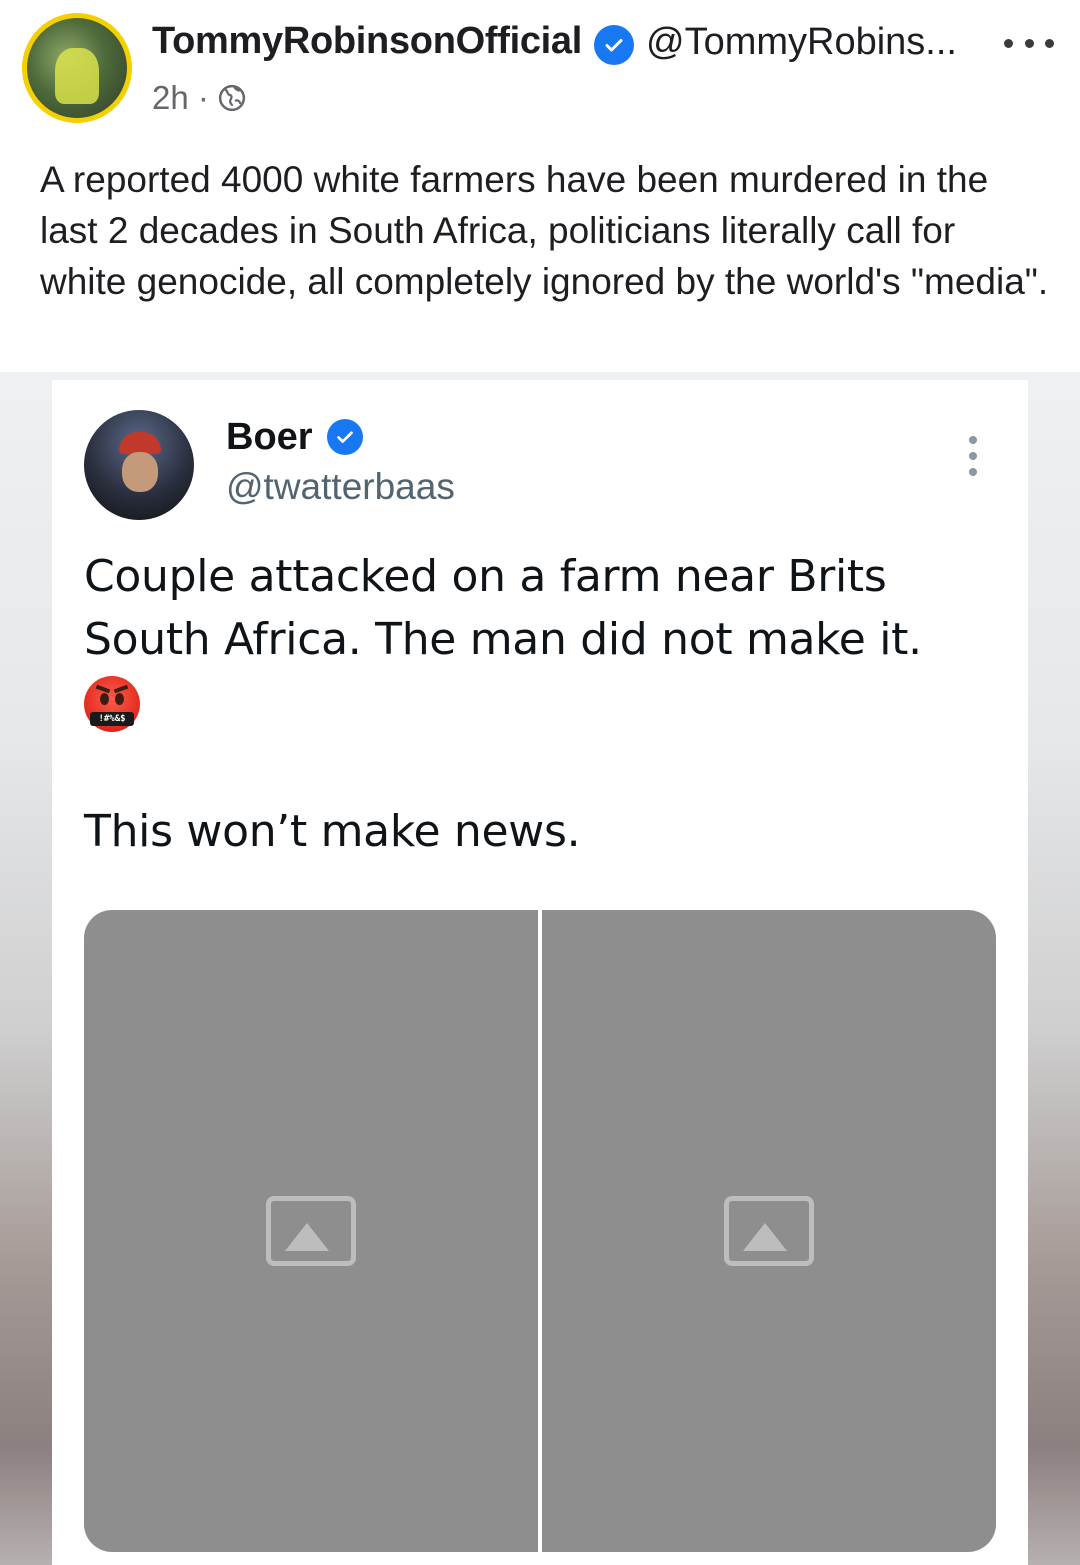  What do you see at coordinates (139, 465) in the screenshot?
I see `tweet-author-avatar` at bounding box center [139, 465].